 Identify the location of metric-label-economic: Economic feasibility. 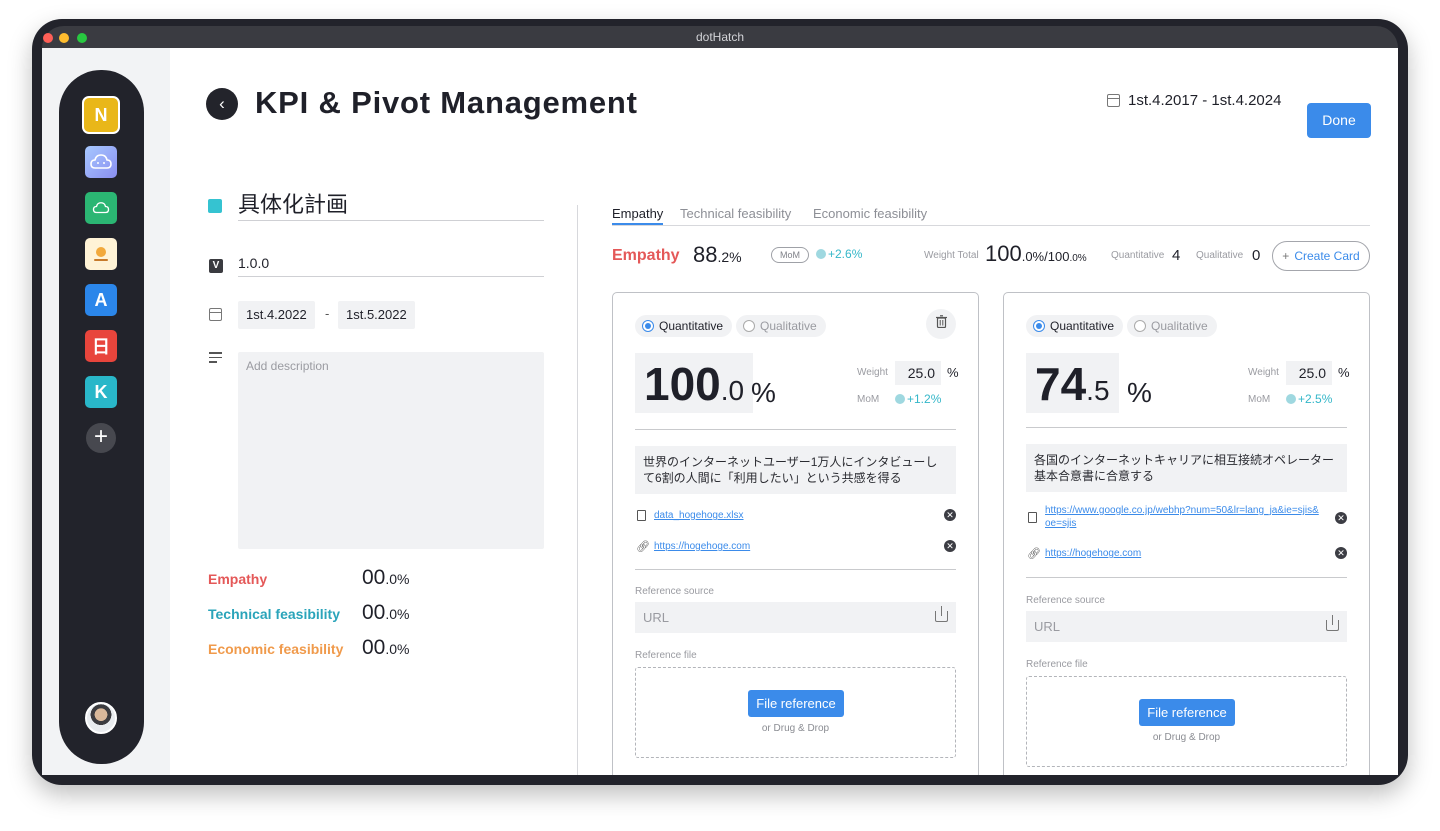
(276, 649).